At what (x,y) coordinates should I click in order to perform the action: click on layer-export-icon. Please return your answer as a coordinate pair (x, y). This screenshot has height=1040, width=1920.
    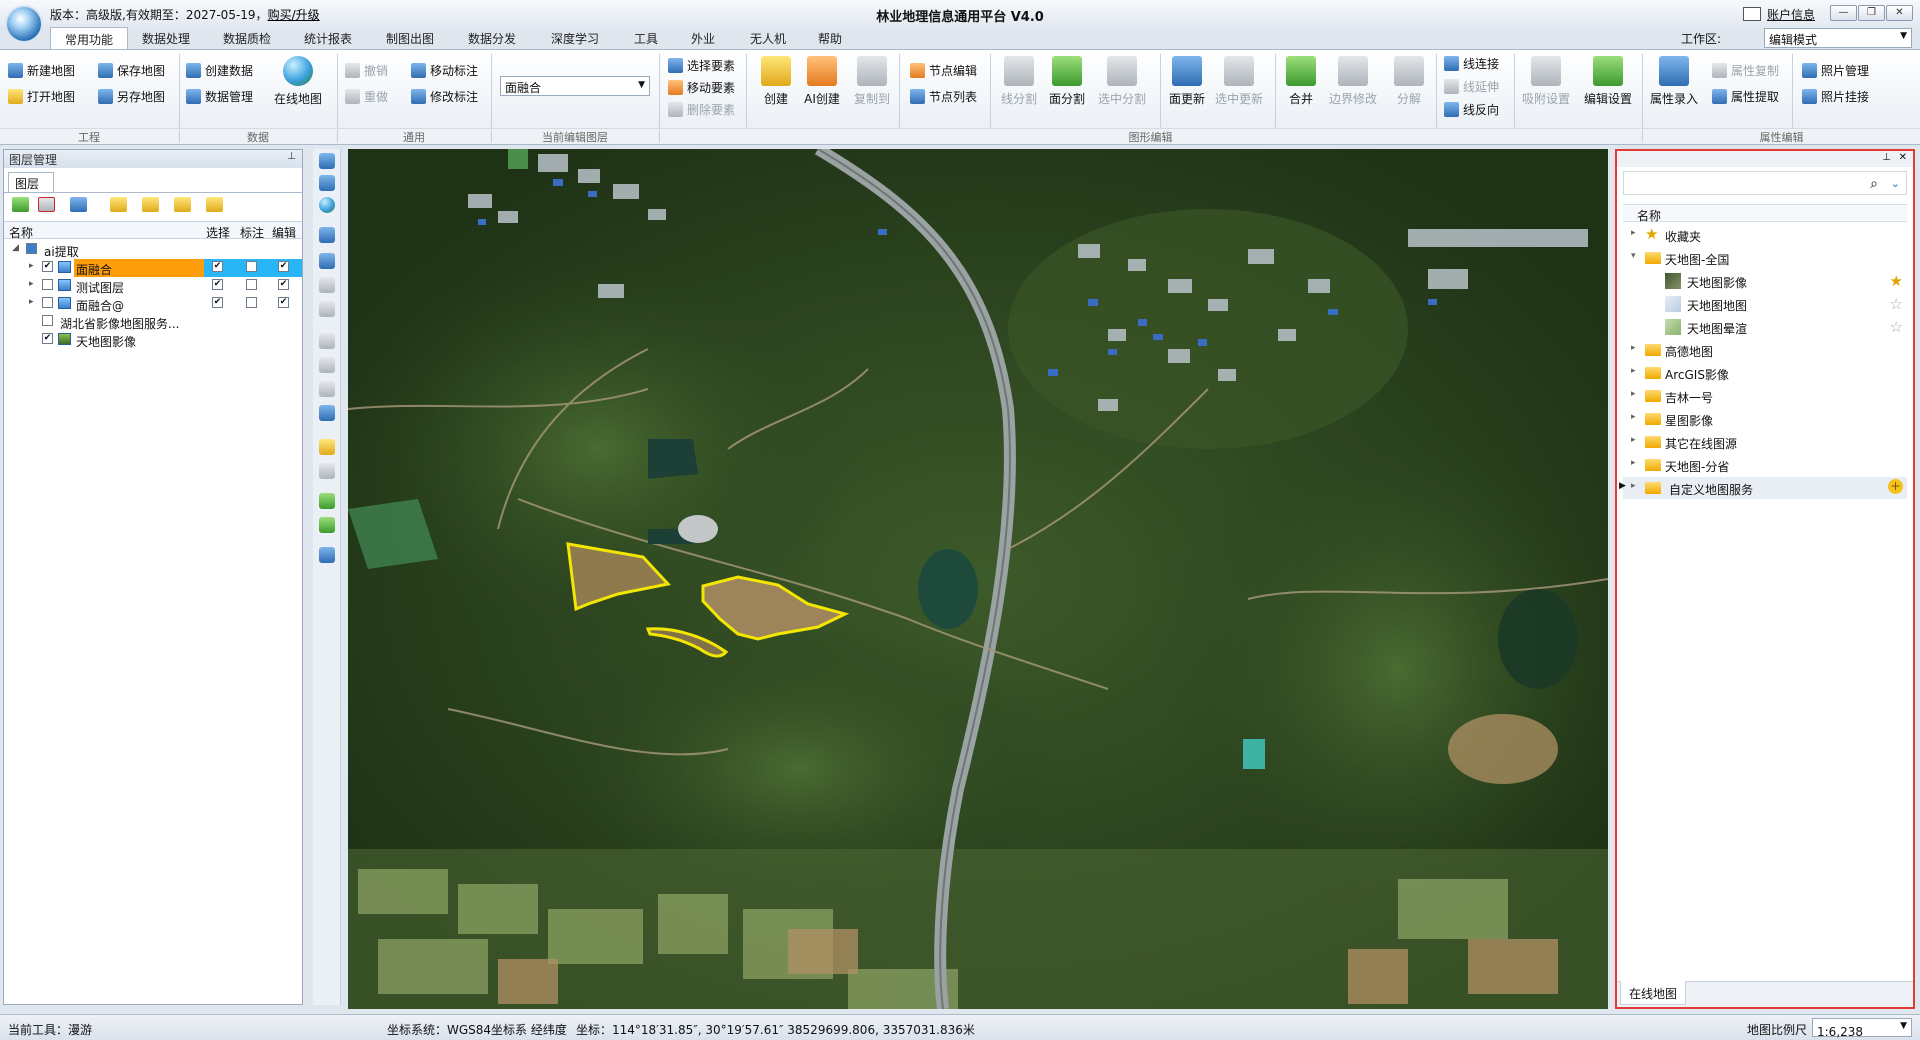
    Looking at the image, I should click on (327, 525).